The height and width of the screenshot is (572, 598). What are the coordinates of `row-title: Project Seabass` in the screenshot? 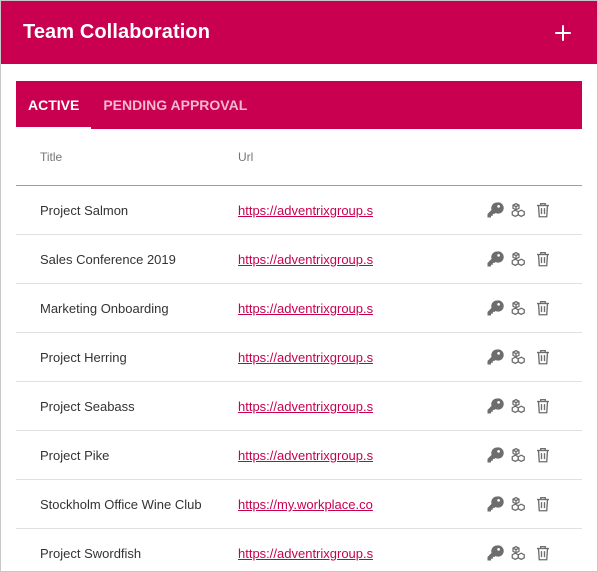 It's located at (87, 406).